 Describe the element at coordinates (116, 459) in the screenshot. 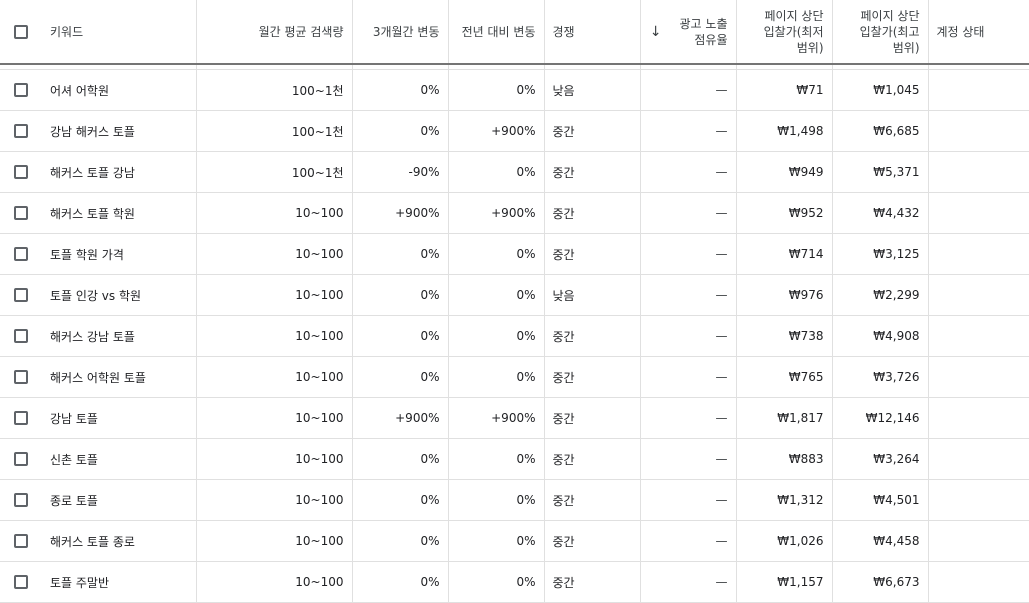

I see `keyword-cell: 신촌 토플` at that location.